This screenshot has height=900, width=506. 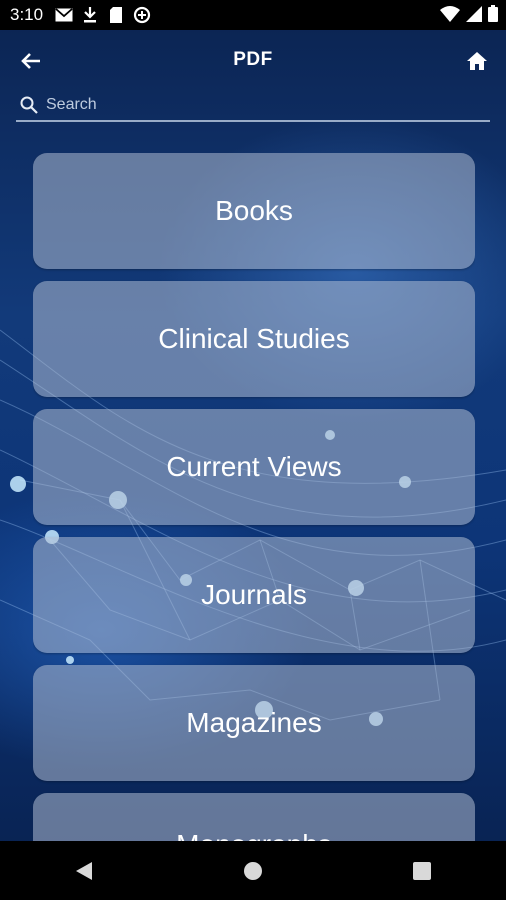 What do you see at coordinates (254, 817) in the screenshot?
I see `monographs-button: Monographs` at bounding box center [254, 817].